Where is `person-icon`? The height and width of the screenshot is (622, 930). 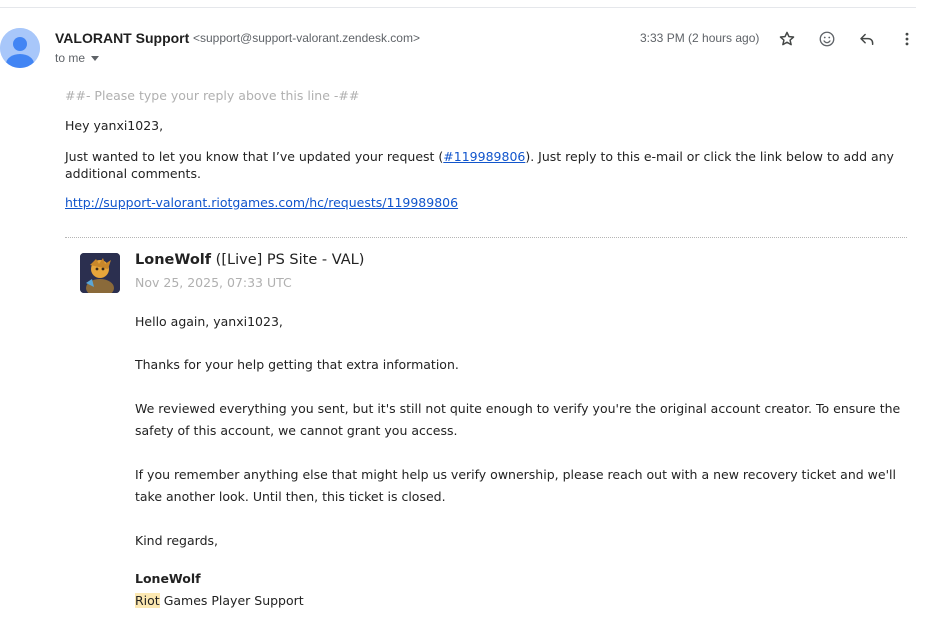 person-icon is located at coordinates (20, 48).